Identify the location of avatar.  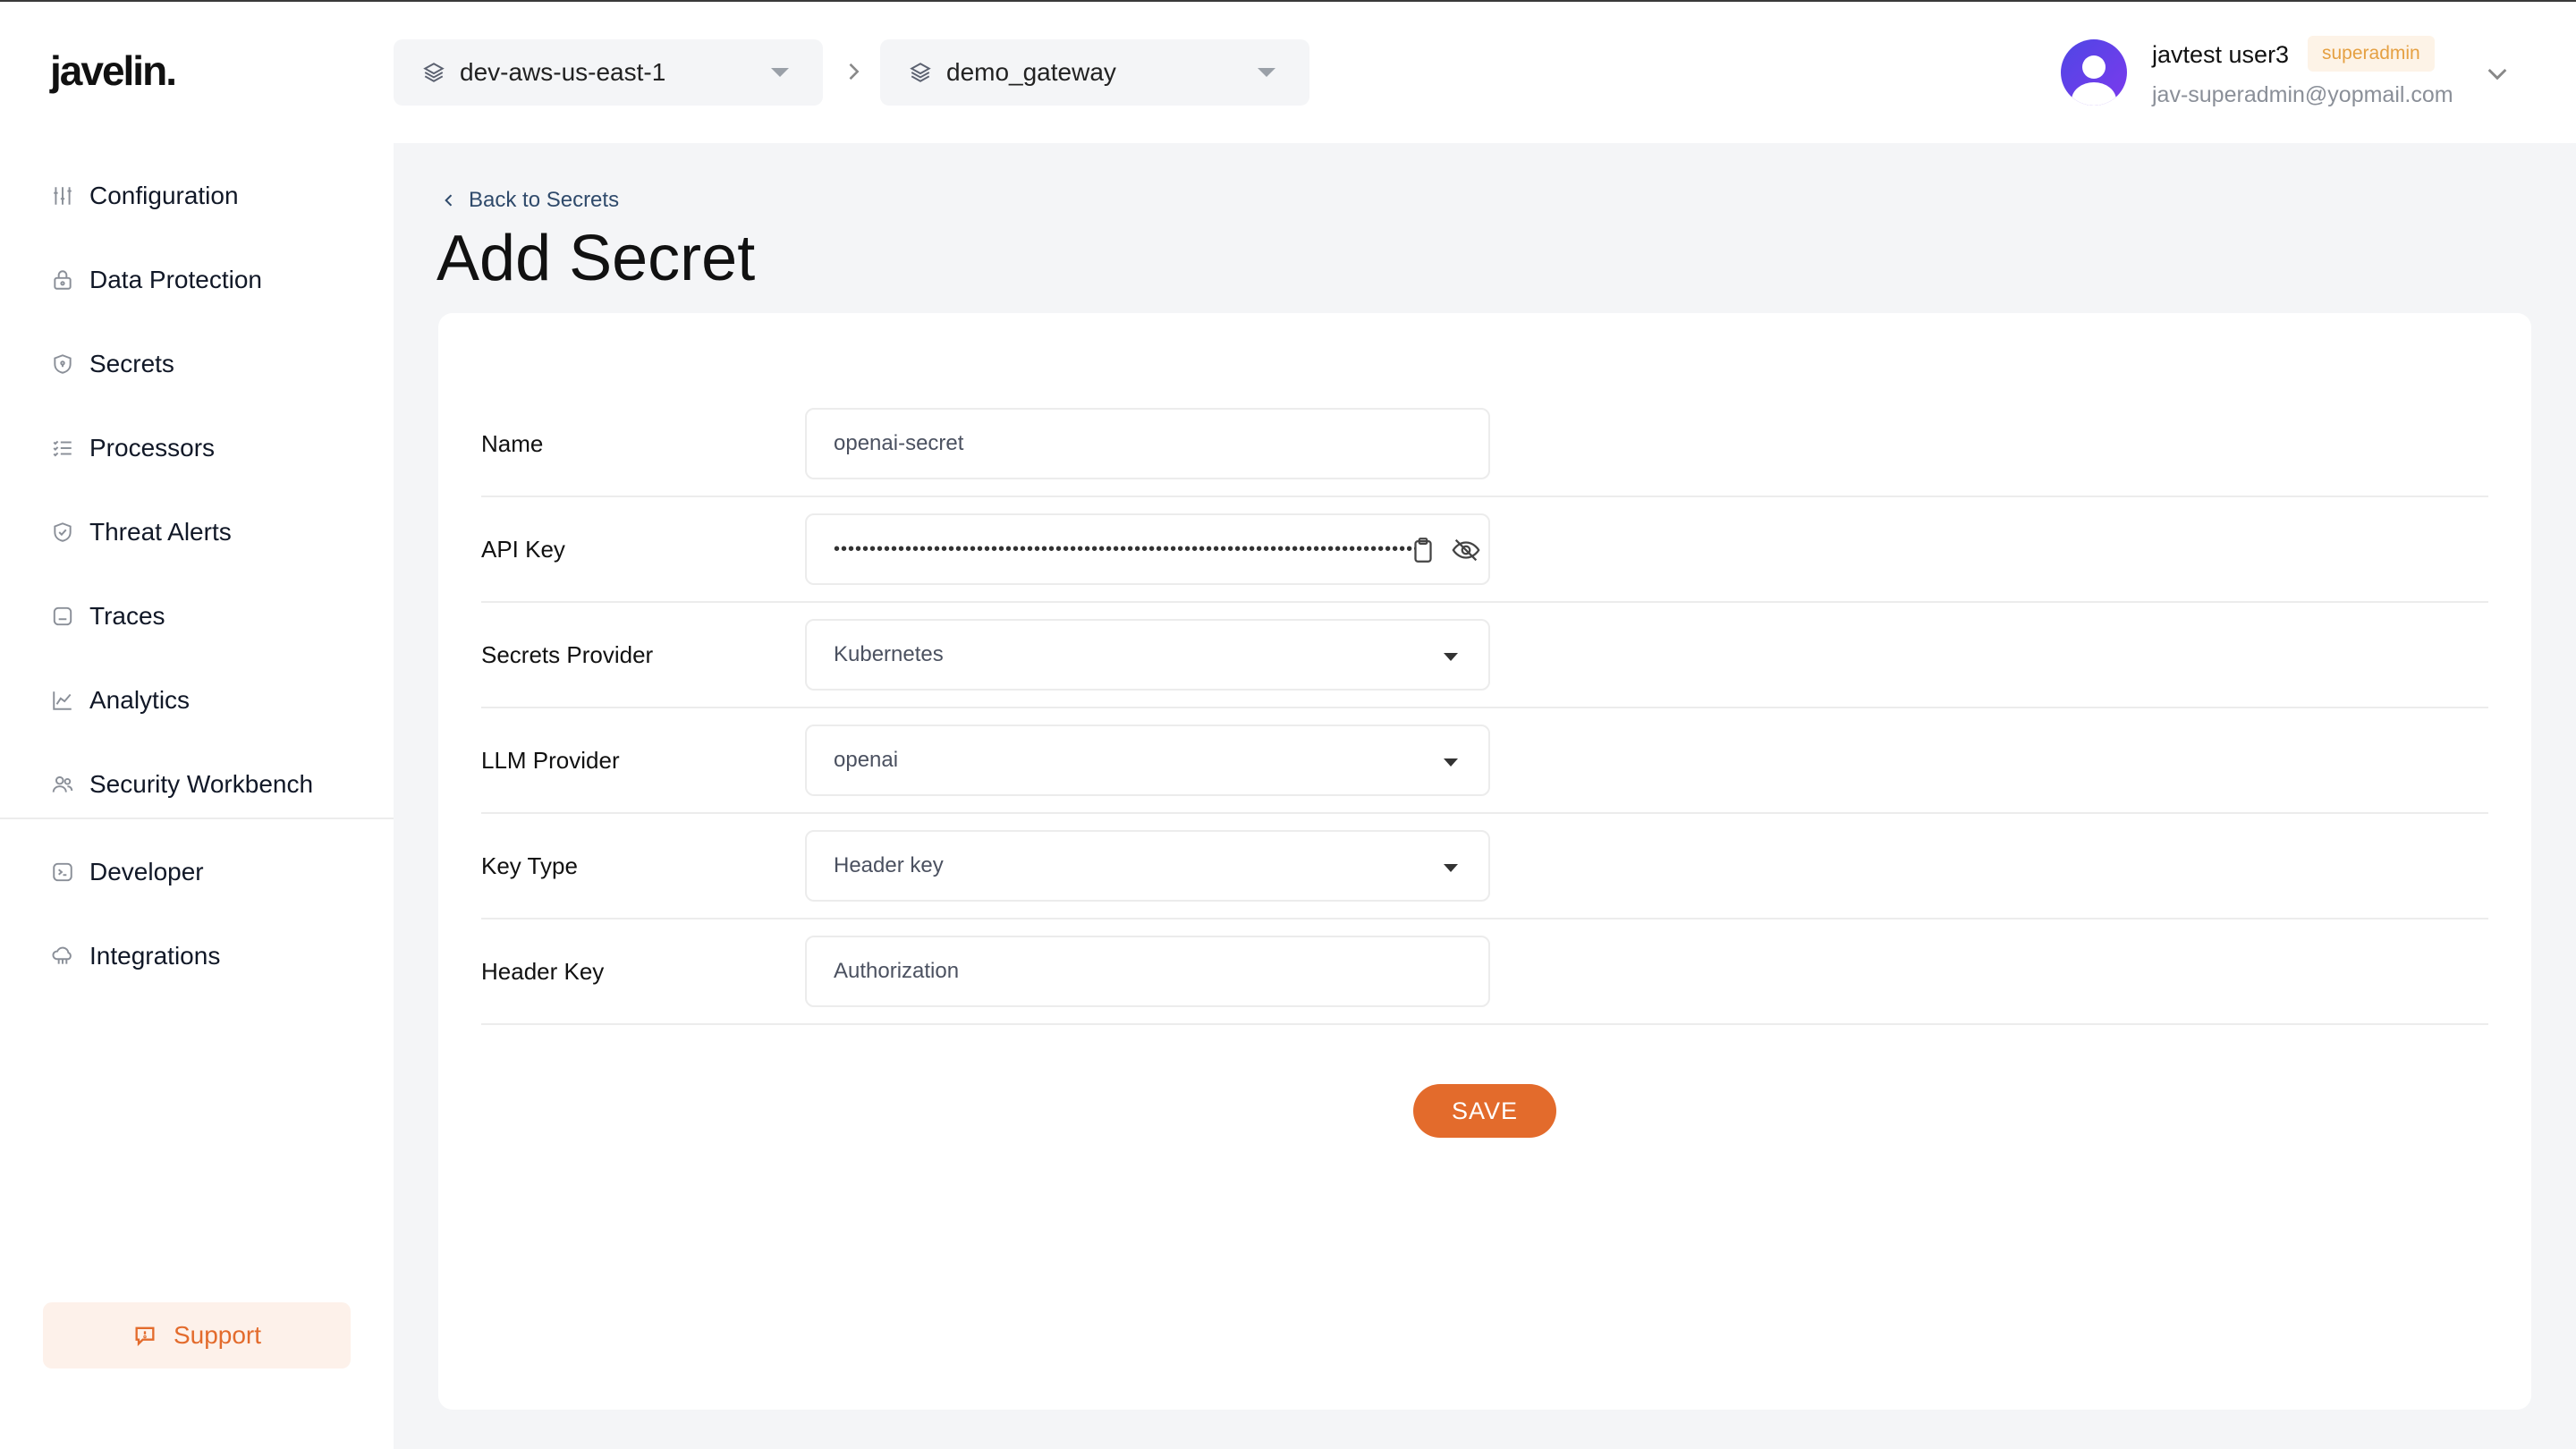
(2094, 72).